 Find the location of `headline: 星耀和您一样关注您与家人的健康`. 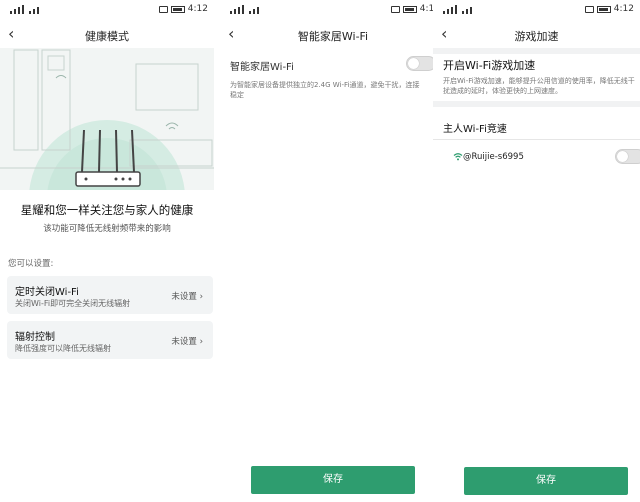

headline: 星耀和您一样关注您与家人的健康 is located at coordinates (107, 210).